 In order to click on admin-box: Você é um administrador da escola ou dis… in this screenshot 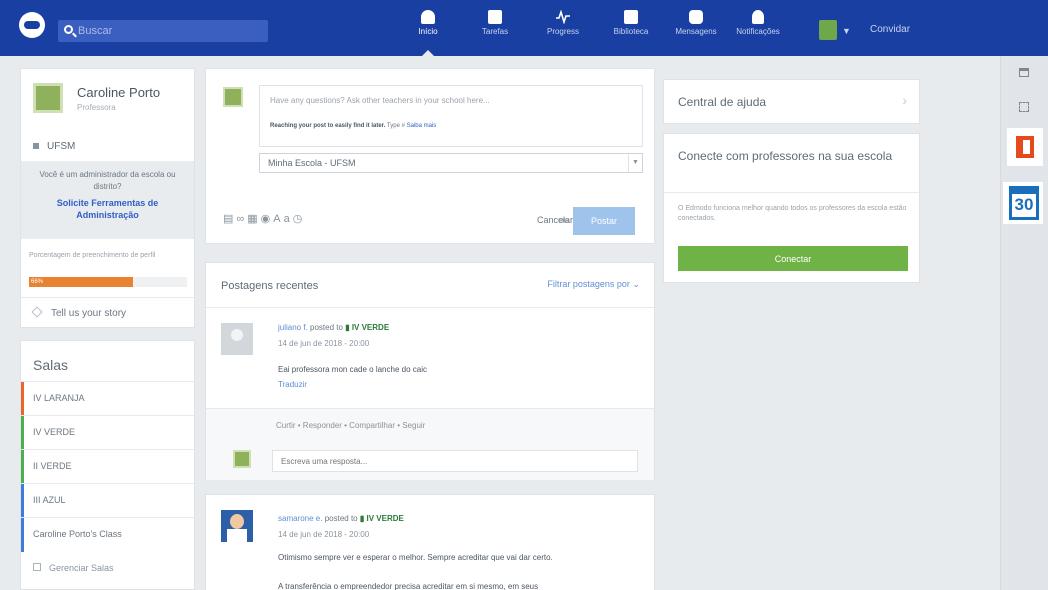, I will do `click(107, 200)`.